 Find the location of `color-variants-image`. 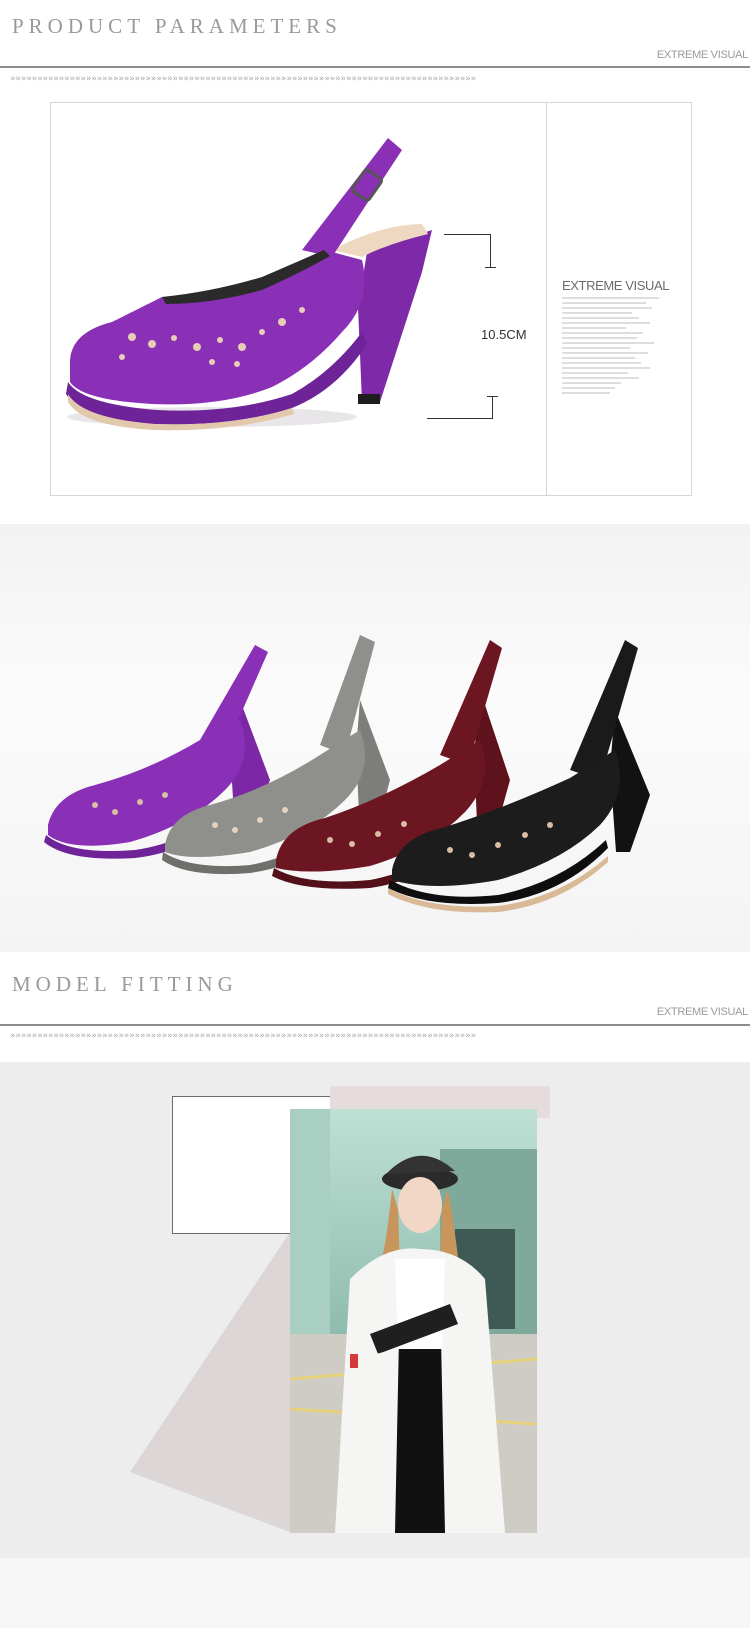

color-variants-image is located at coordinates (347, 774).